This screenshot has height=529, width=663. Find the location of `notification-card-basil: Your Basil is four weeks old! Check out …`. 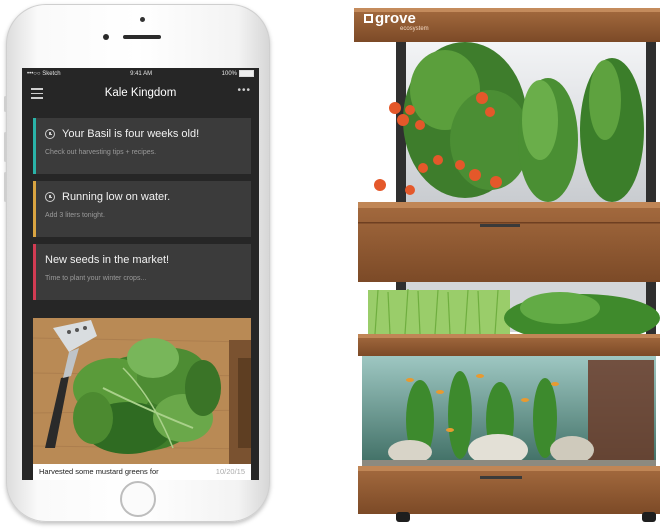

notification-card-basil: Your Basil is four weeks old! Check out … is located at coordinates (142, 146).